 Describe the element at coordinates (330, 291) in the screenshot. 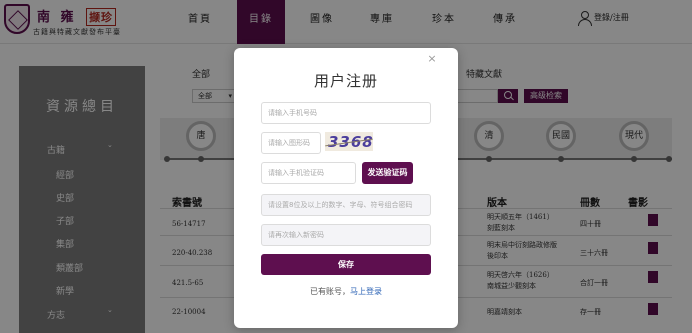

I see `login-hint-text: 已有账号，` at that location.